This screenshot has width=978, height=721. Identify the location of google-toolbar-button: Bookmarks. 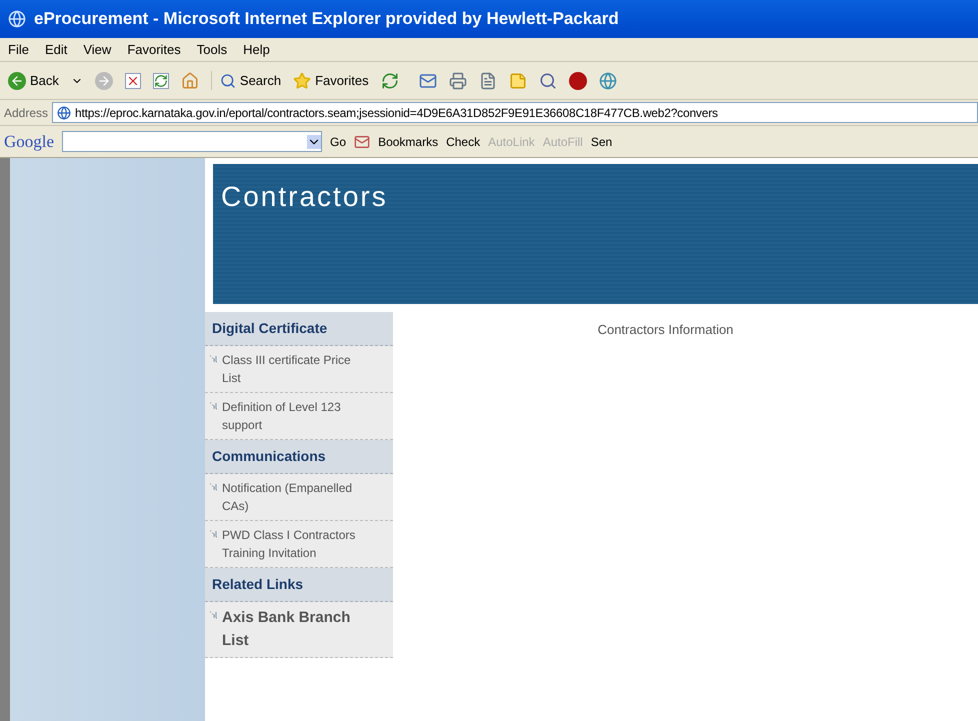
(408, 141).